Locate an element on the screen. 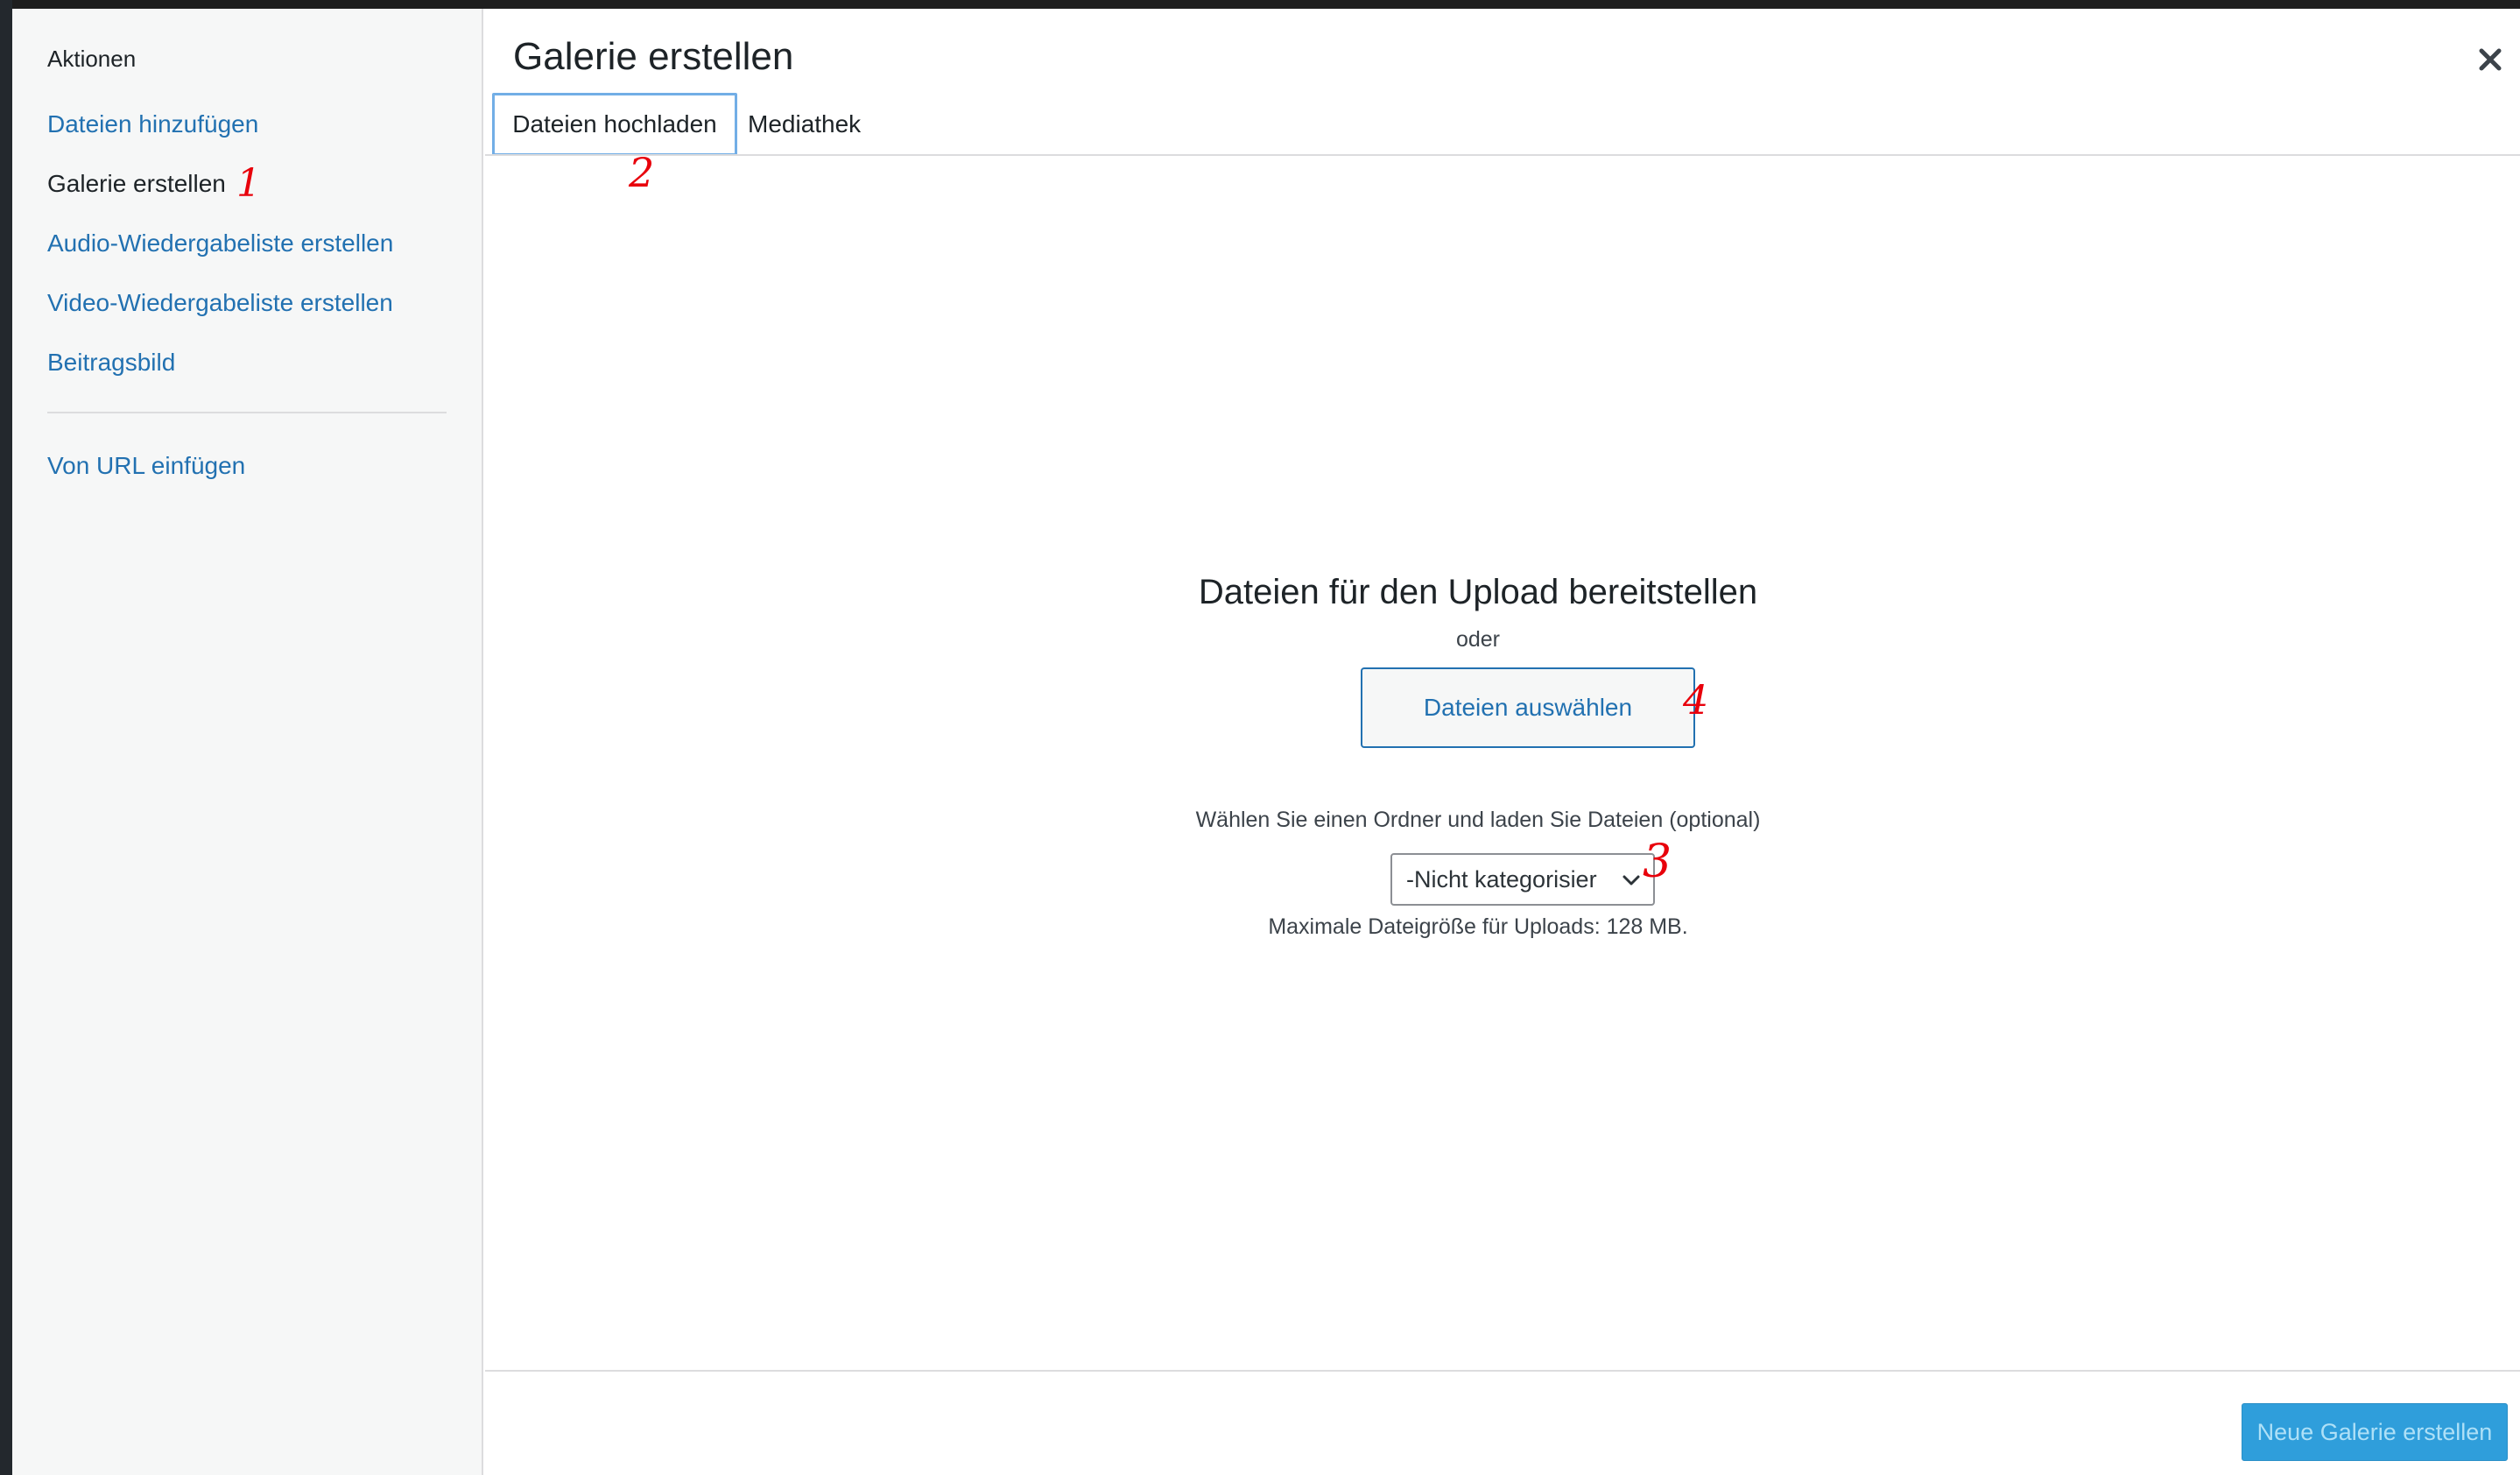  max-upload-size: Maximale Dateigröße für Uploads: 128 MB. is located at coordinates (1478, 926).